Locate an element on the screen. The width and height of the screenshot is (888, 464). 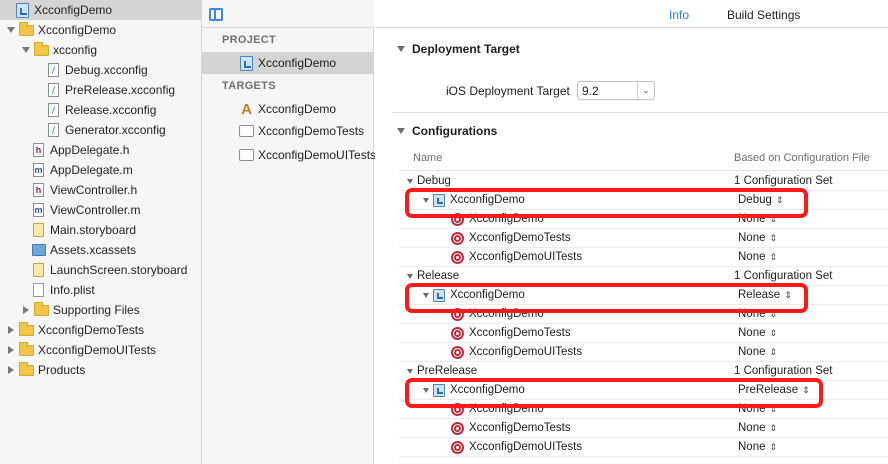
navigator-item-label: xcconfig is located at coordinates (75, 50).